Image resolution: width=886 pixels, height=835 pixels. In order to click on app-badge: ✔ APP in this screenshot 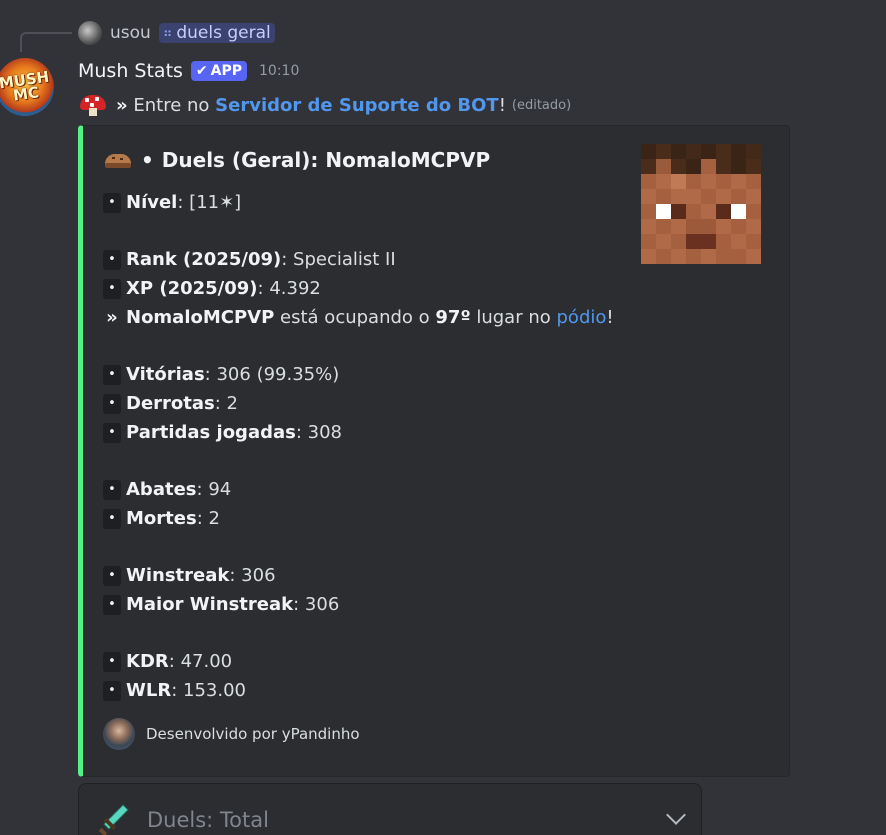, I will do `click(219, 71)`.